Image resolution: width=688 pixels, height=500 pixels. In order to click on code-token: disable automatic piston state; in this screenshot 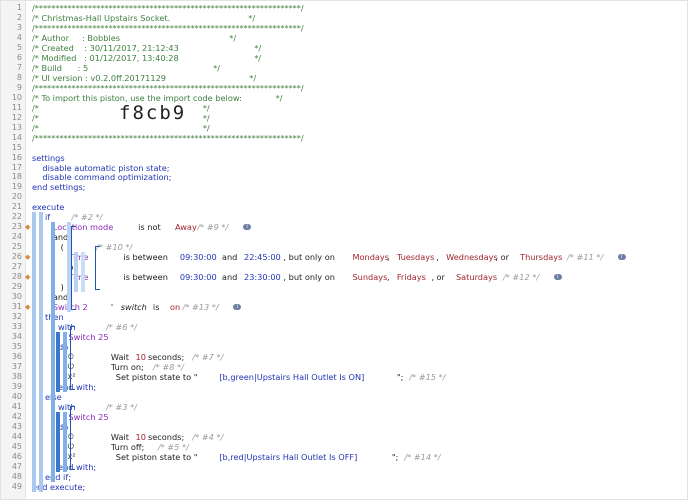, I will do `click(101, 167)`.